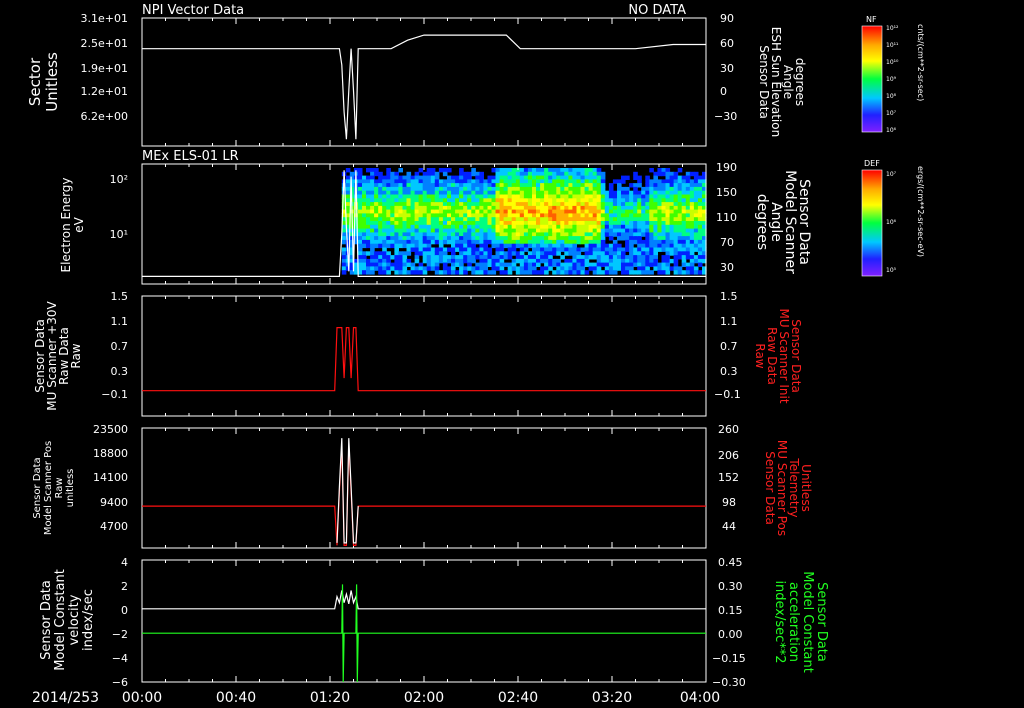 This screenshot has width=1024, height=708. What do you see at coordinates (793, 622) in the screenshot?
I see `axis-label-line: acceleration` at bounding box center [793, 622].